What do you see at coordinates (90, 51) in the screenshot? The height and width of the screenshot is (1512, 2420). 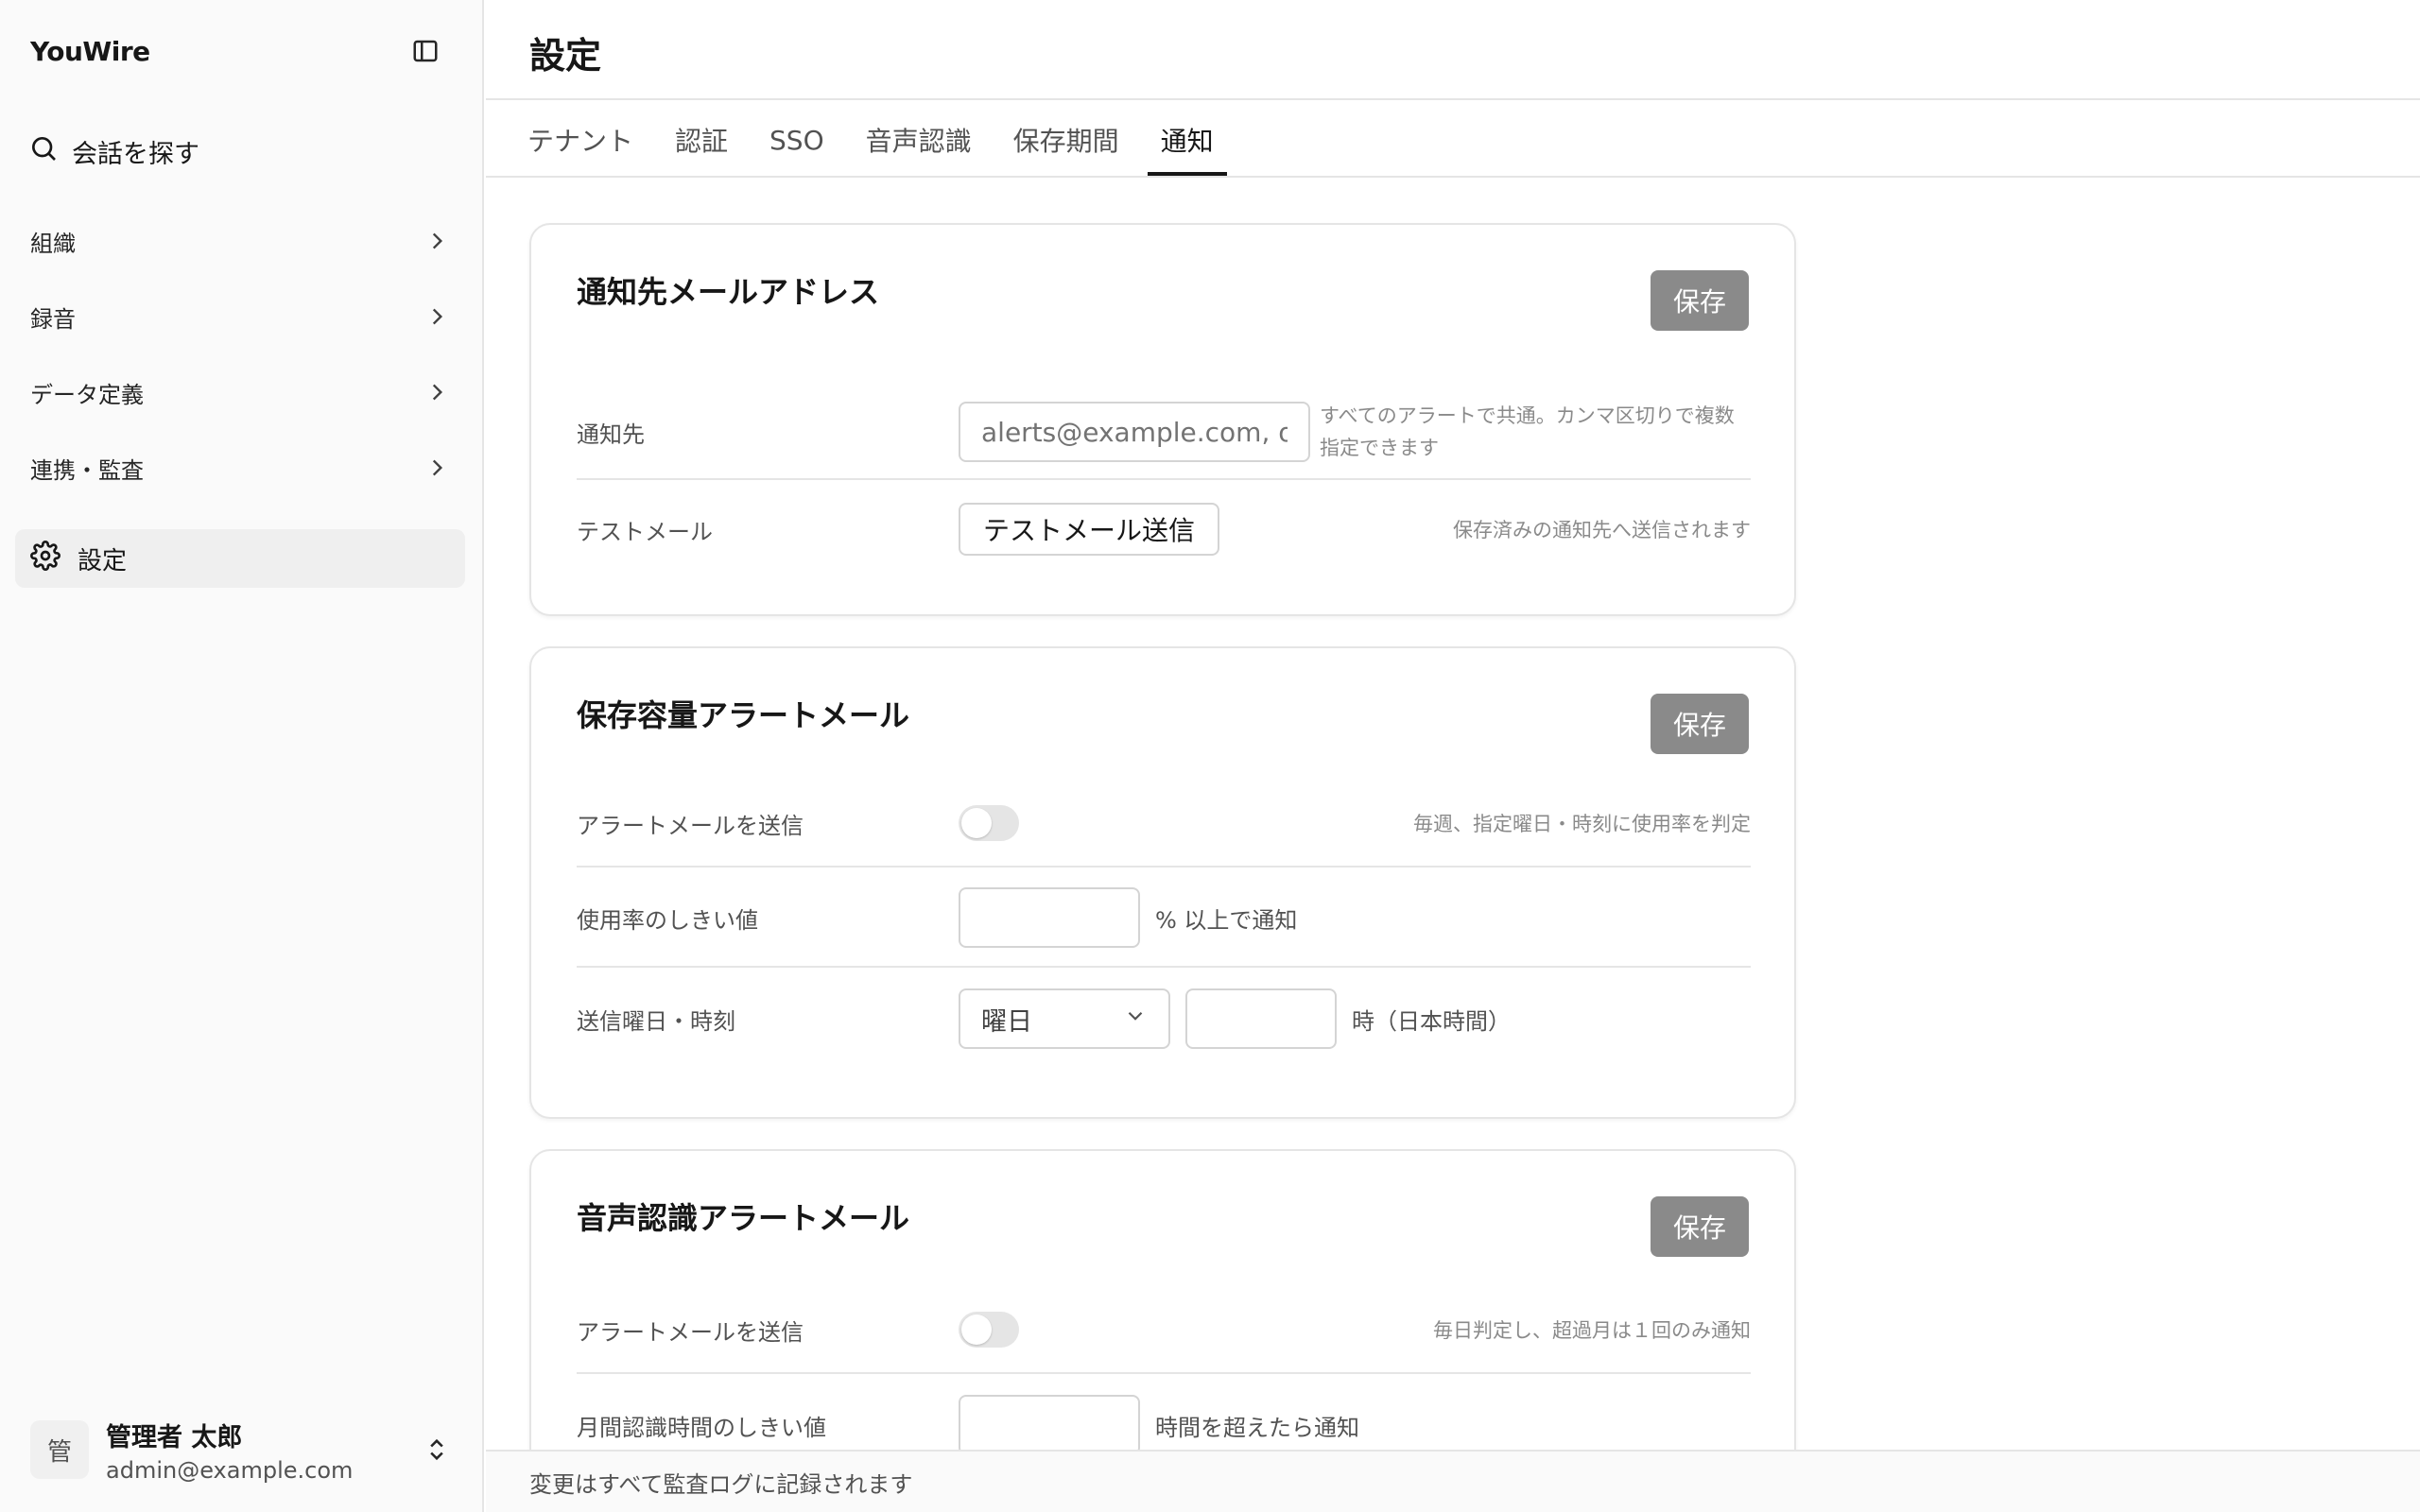 I see `app-brand: YouWire` at bounding box center [90, 51].